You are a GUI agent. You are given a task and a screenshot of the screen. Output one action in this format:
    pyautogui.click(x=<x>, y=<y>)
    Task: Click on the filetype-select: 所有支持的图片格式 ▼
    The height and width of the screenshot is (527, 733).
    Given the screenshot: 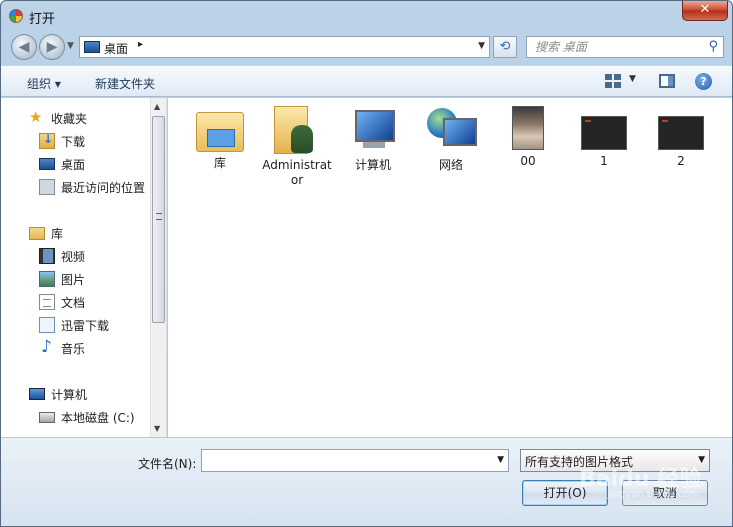 What is the action you would take?
    pyautogui.click(x=615, y=460)
    